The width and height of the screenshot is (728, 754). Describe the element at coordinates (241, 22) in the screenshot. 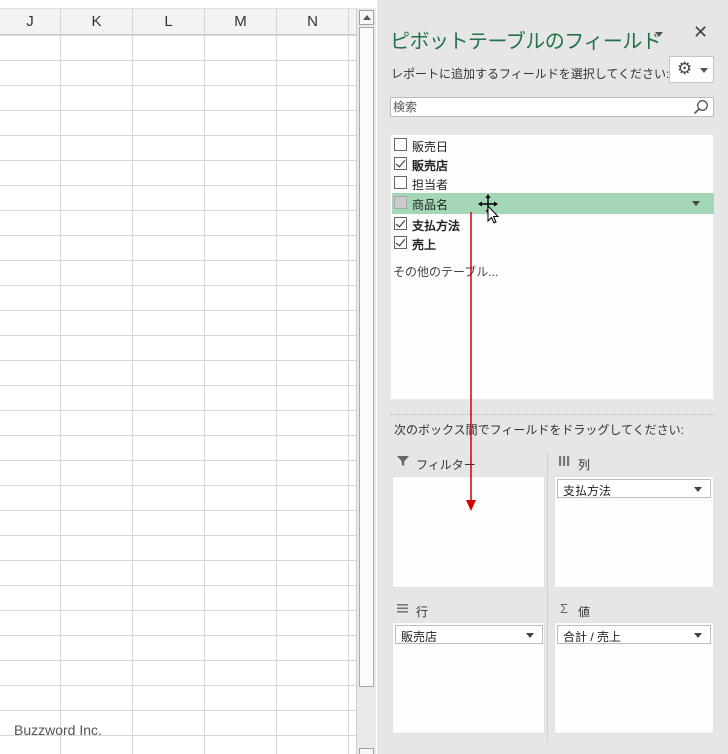

I see `column-header-m: M` at that location.